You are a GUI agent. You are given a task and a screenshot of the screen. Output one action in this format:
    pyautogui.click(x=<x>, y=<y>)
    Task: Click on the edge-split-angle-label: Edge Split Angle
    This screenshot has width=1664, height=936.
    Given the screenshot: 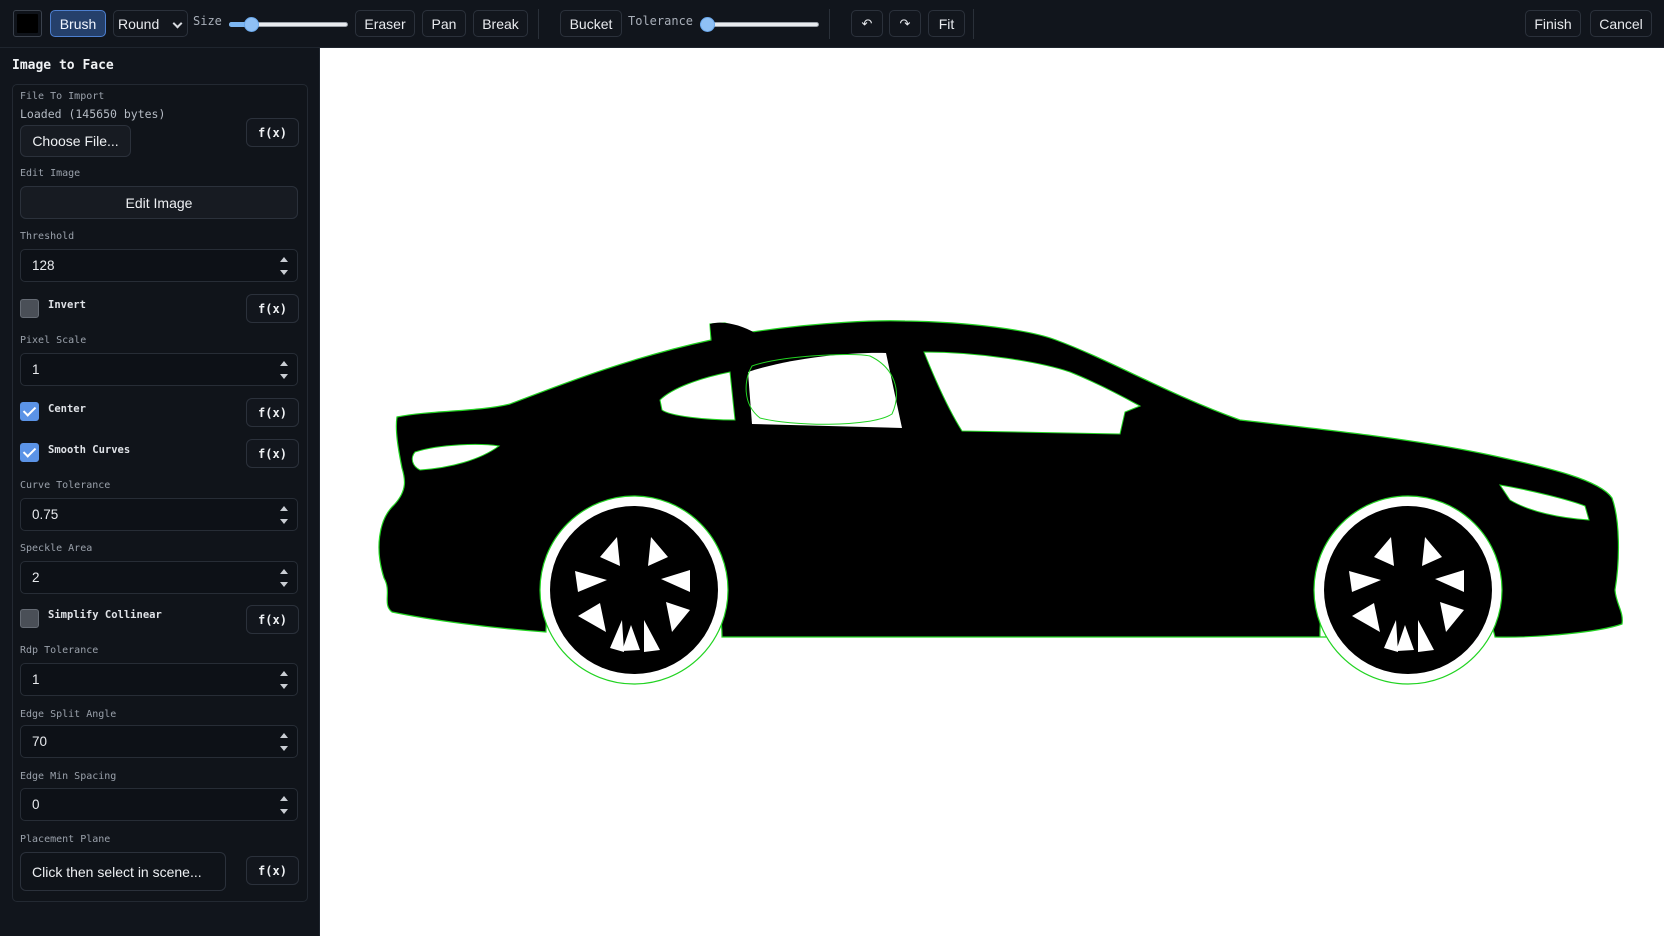 What is the action you would take?
    pyautogui.click(x=68, y=714)
    